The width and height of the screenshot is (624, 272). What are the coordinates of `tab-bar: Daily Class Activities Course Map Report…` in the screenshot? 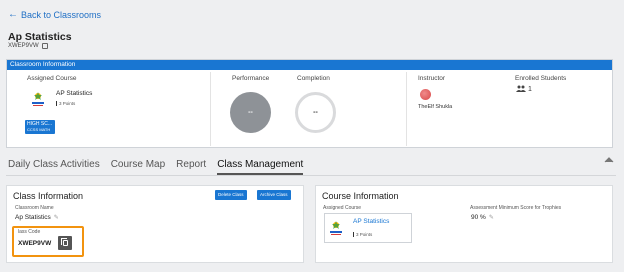 It's located at (156, 167).